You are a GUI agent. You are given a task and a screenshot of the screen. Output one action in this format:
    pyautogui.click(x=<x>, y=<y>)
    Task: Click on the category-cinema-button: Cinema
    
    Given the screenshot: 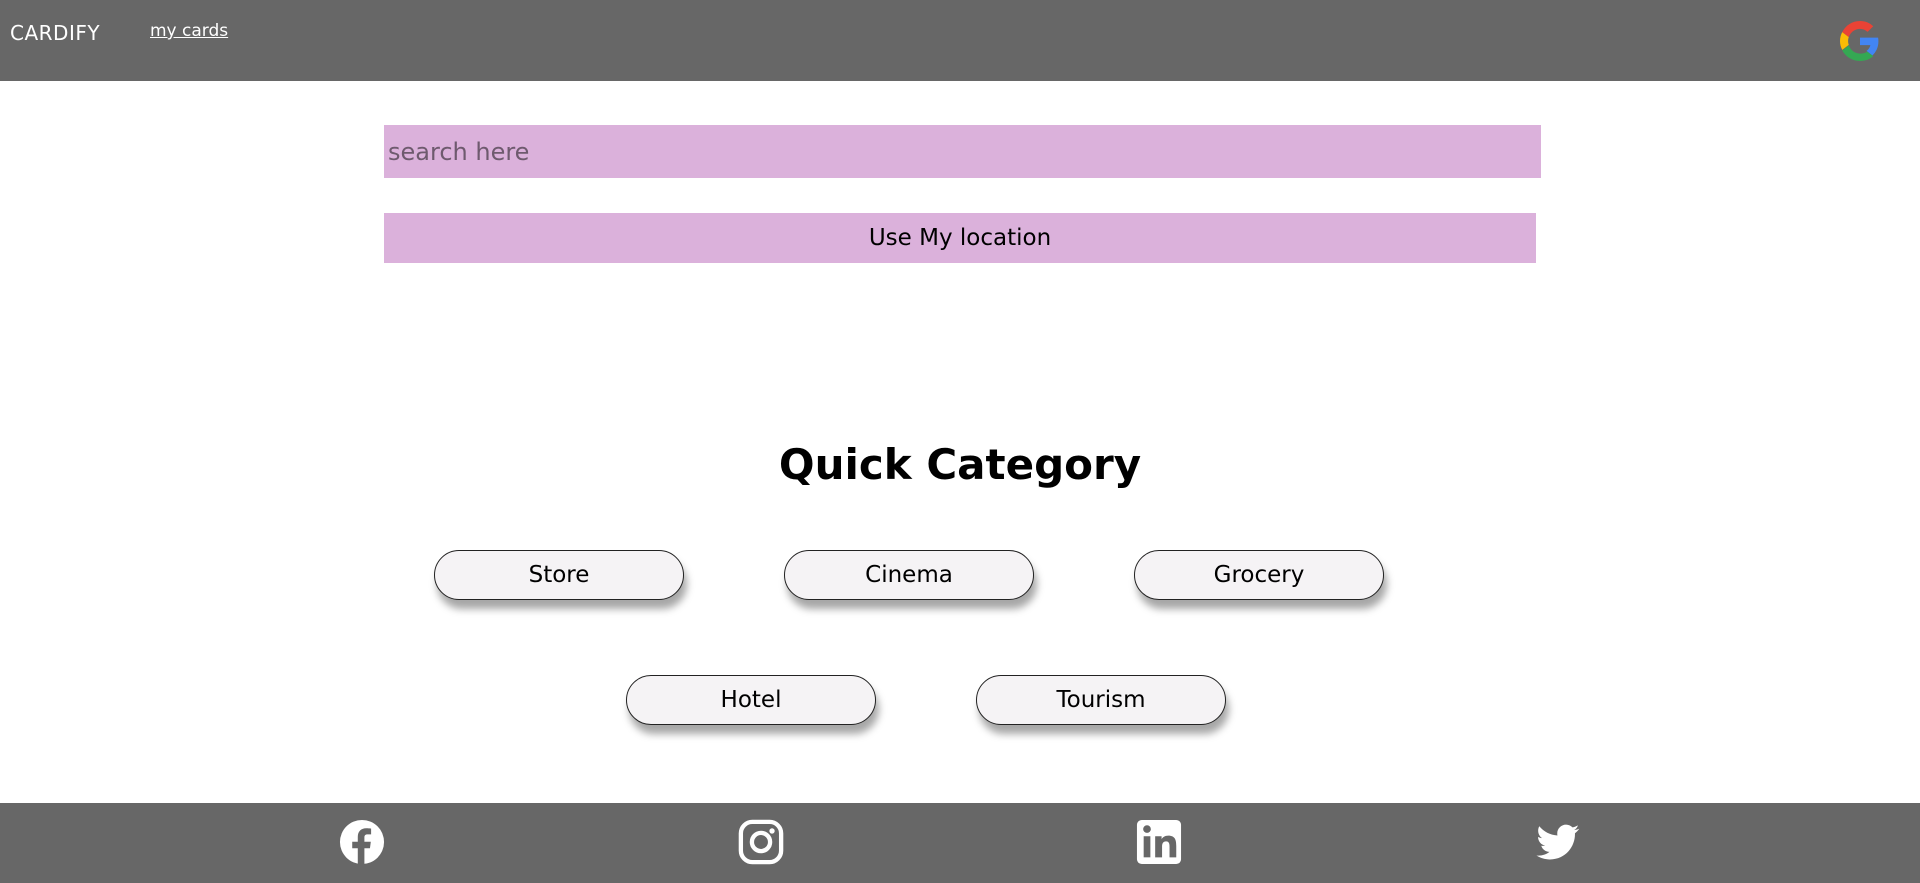 What is the action you would take?
    pyautogui.click(x=909, y=575)
    